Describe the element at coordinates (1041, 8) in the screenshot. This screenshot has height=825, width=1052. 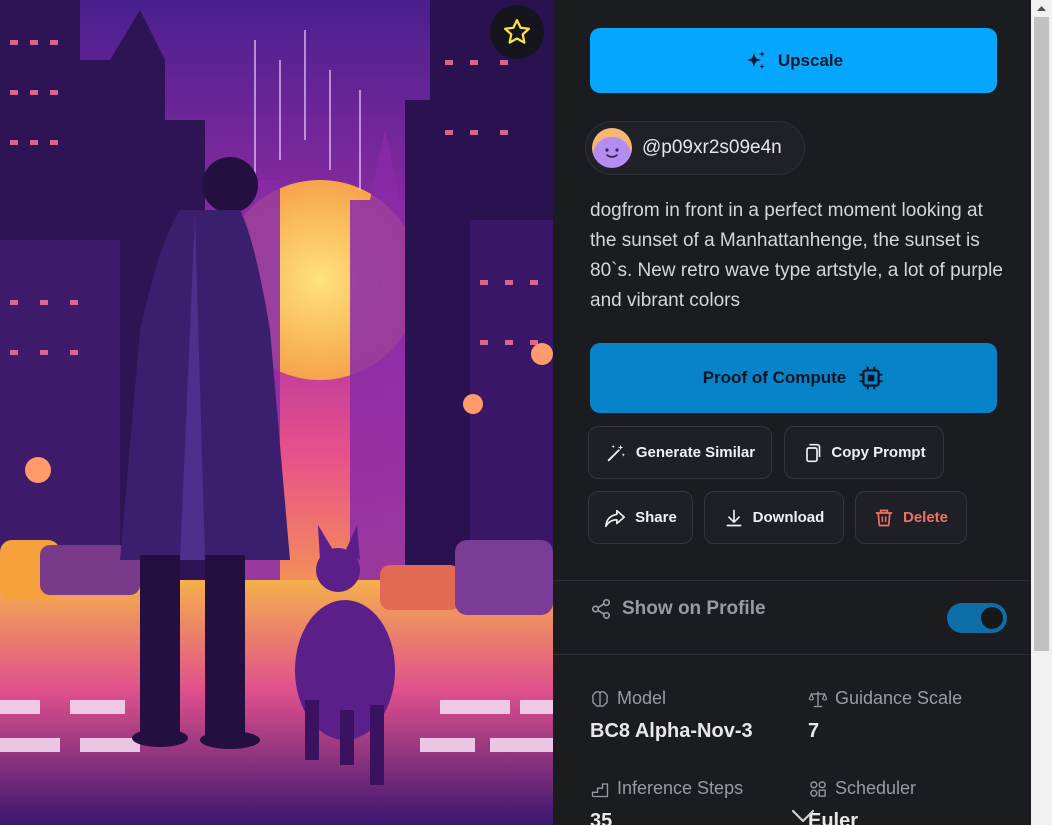
I see `scroll-up-arrow-icon` at that location.